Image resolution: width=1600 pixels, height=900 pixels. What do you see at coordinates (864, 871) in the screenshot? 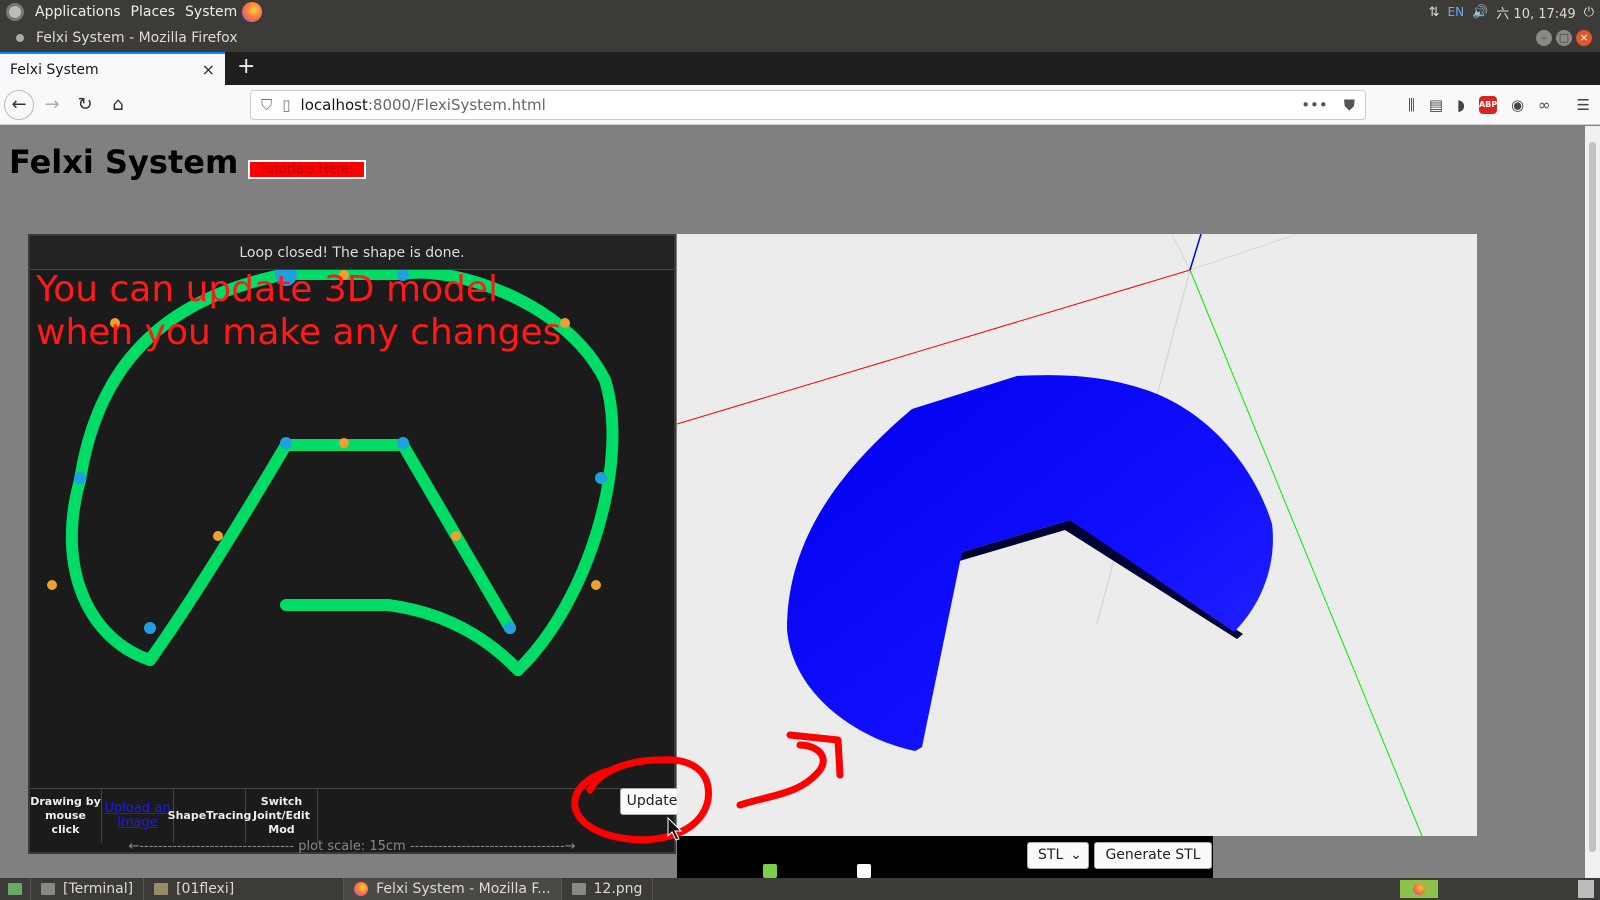
I see `checkbox-unchecked` at bounding box center [864, 871].